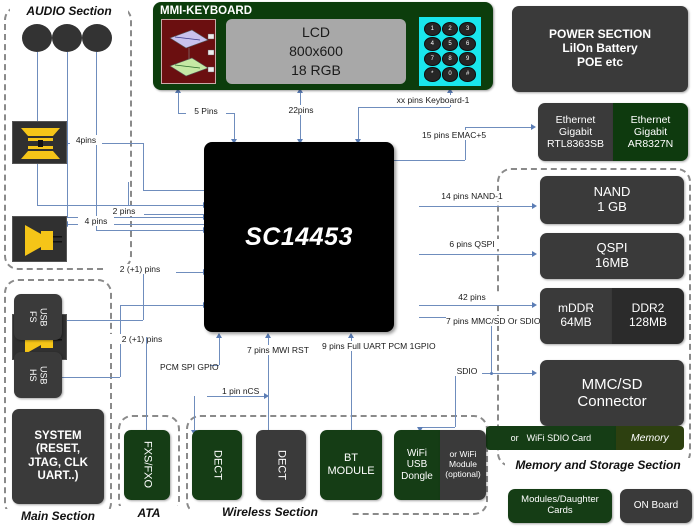 This screenshot has height=529, width=694. Describe the element at coordinates (300, 350) in the screenshot. I see `label-mwi-line3: RST` at that location.